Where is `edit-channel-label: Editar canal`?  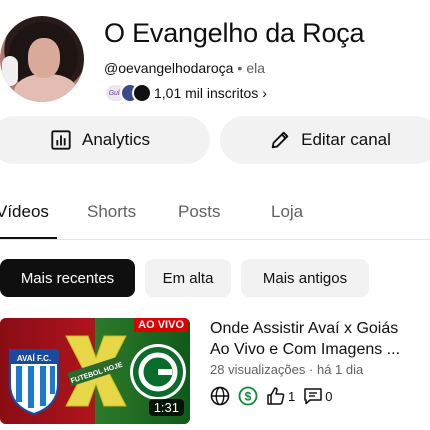
edit-channel-label: Editar canal is located at coordinates (346, 139).